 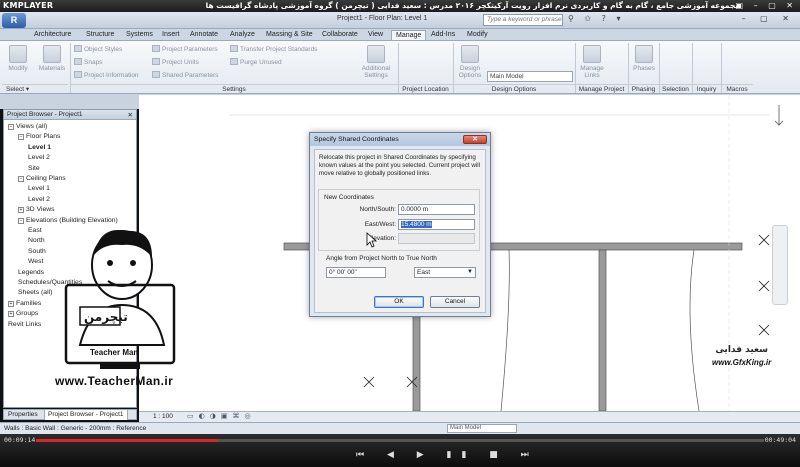 What do you see at coordinates (23, 314) in the screenshot?
I see `tree-item: + Groups` at bounding box center [23, 314].